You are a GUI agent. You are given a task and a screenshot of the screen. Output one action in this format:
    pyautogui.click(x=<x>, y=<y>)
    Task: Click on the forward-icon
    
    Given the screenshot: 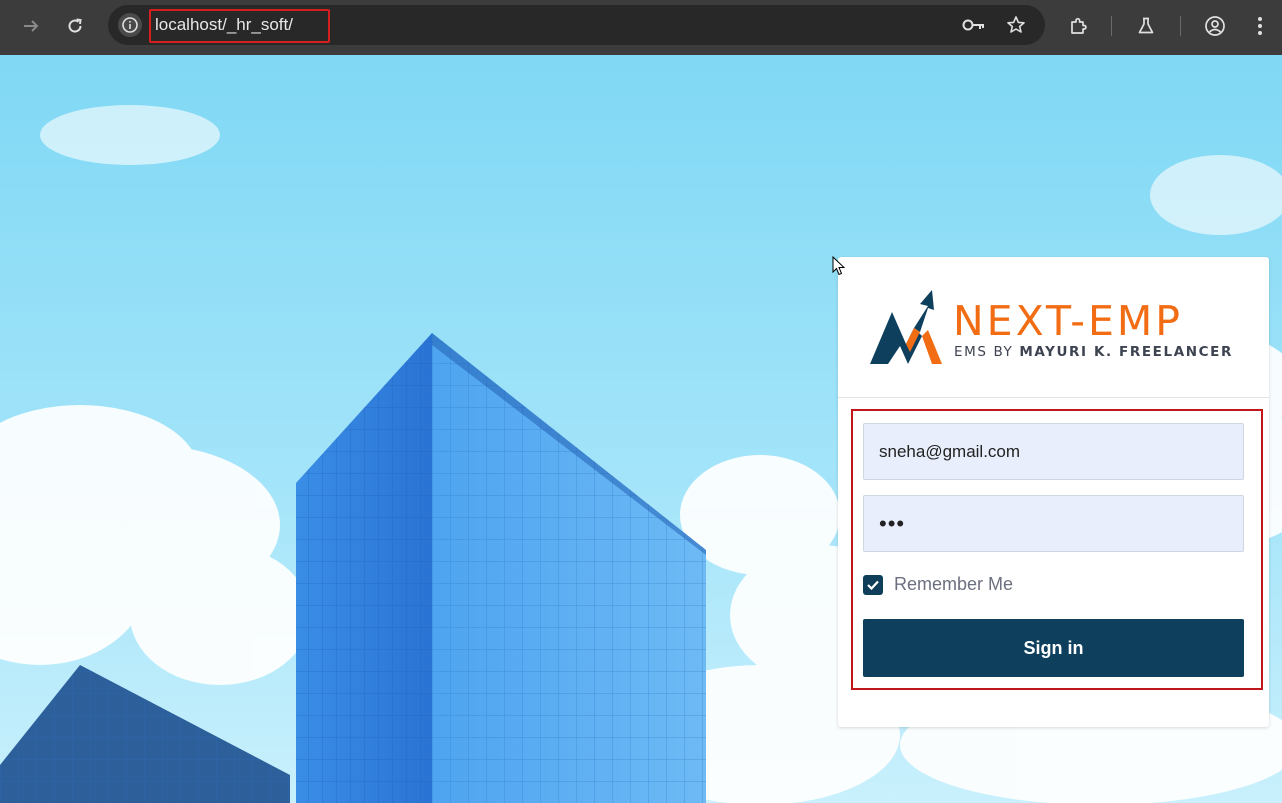 What is the action you would take?
    pyautogui.click(x=31, y=26)
    